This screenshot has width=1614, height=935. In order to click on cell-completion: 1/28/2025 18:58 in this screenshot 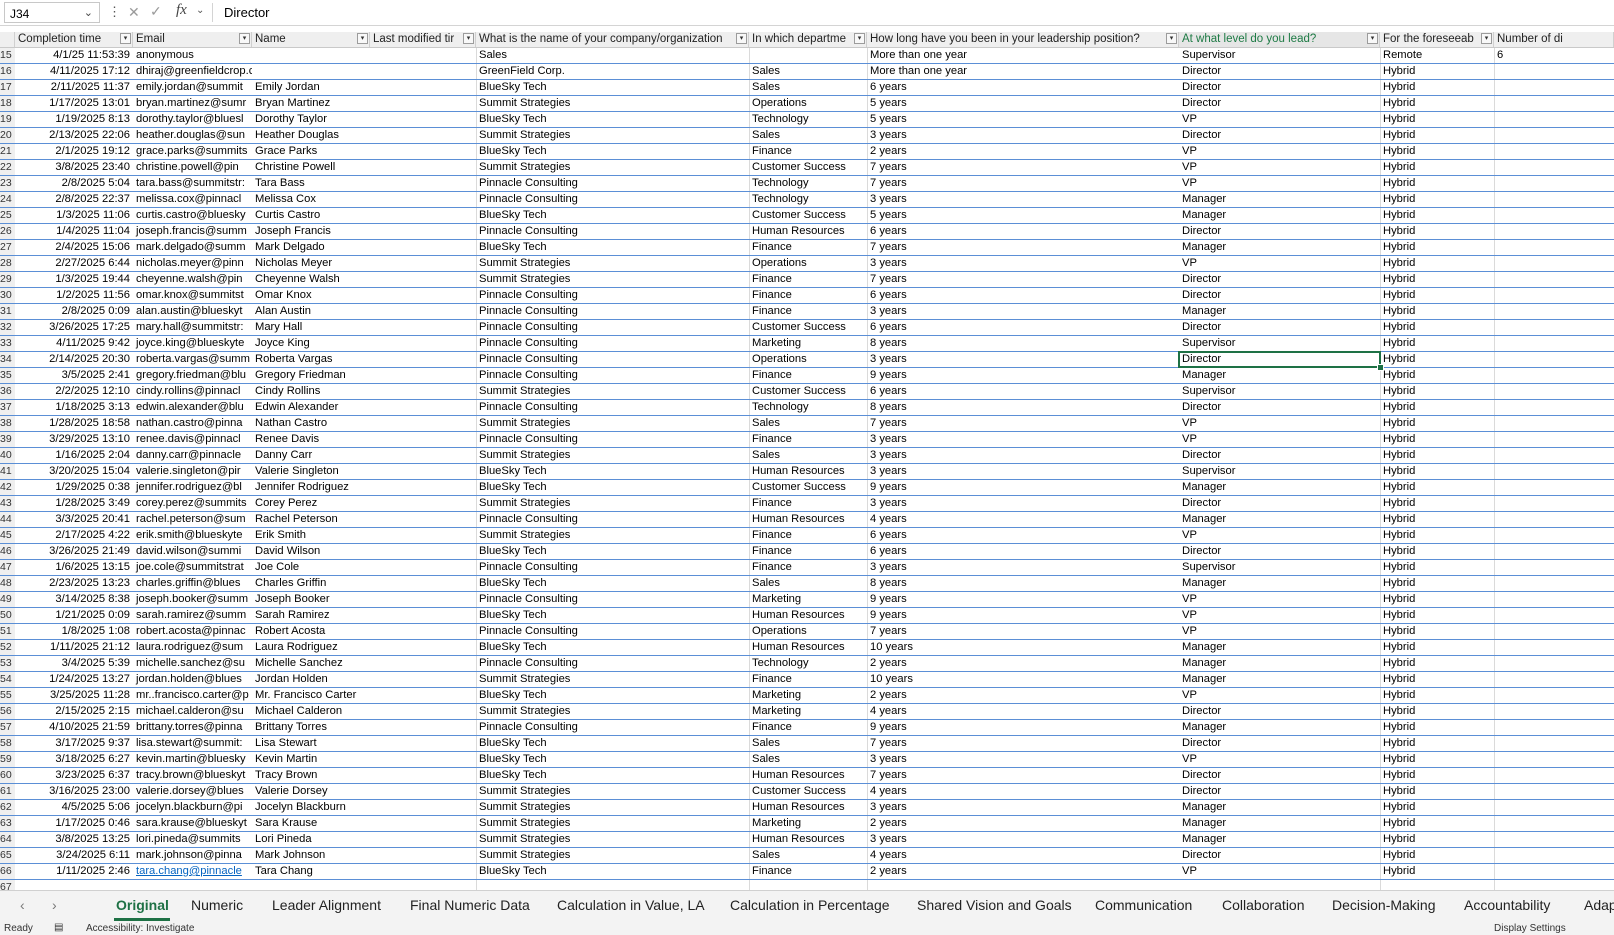, I will do `click(74, 423)`.